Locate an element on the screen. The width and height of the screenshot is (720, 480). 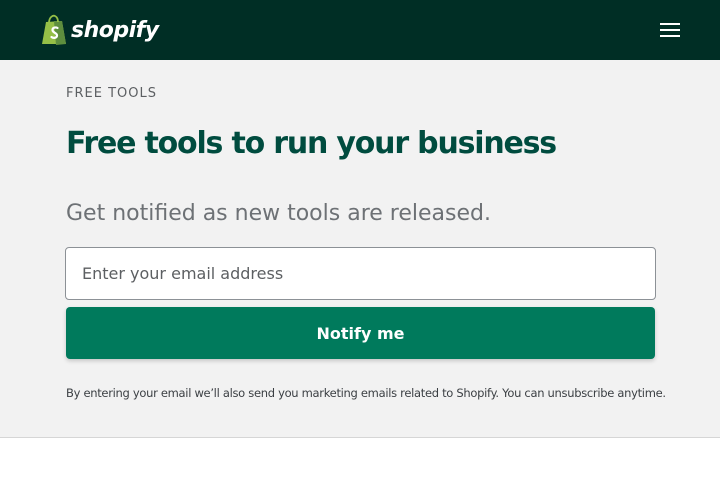
logo-wordmark: shopify is located at coordinates (115, 30).